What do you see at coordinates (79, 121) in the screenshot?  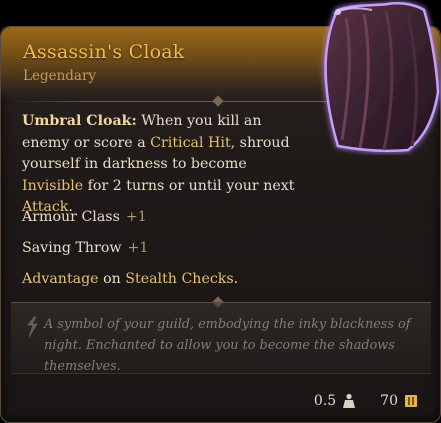 I see `ability-name: Umbral Cloak:` at bounding box center [79, 121].